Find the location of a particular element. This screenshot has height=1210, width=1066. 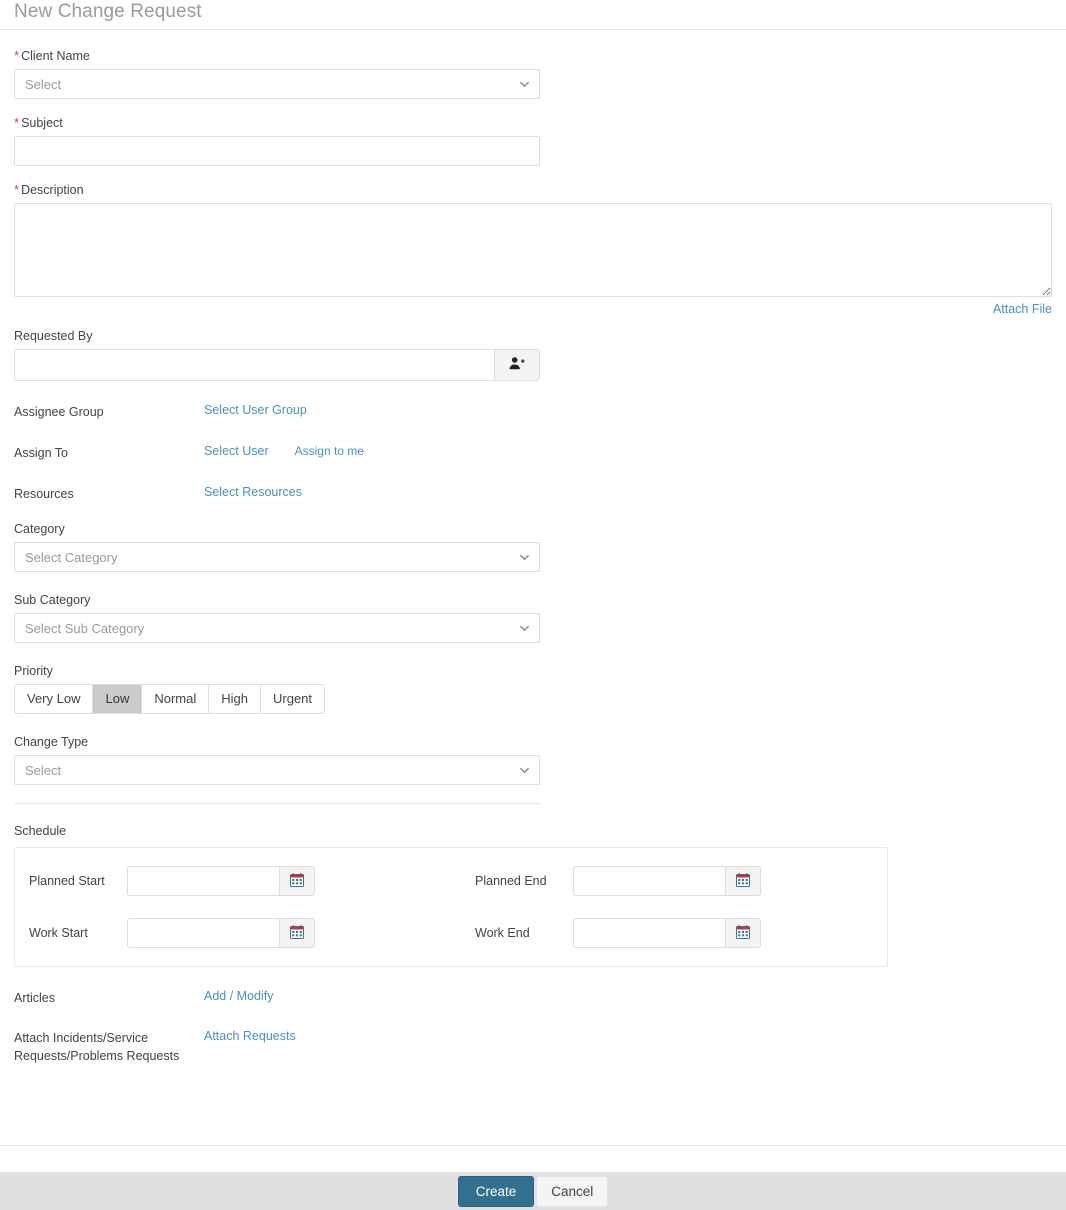

create-button: Create is located at coordinates (496, 1191).